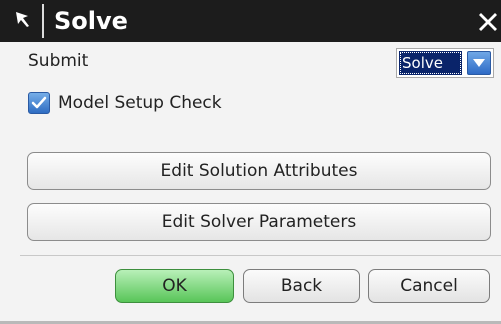 This screenshot has height=324, width=501. What do you see at coordinates (250, 21) in the screenshot?
I see `title-bar: Solve` at bounding box center [250, 21].